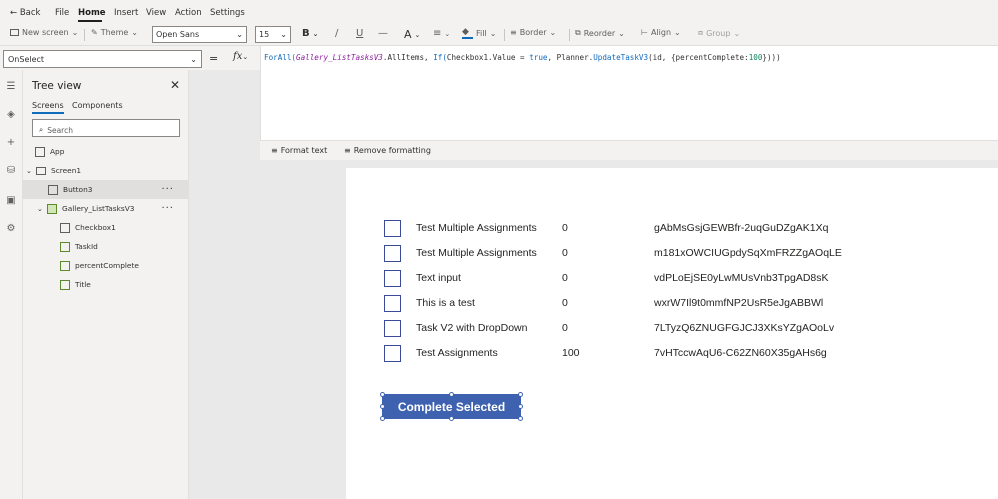  What do you see at coordinates (92, 13) in the screenshot?
I see `menu-home: Home` at bounding box center [92, 13].